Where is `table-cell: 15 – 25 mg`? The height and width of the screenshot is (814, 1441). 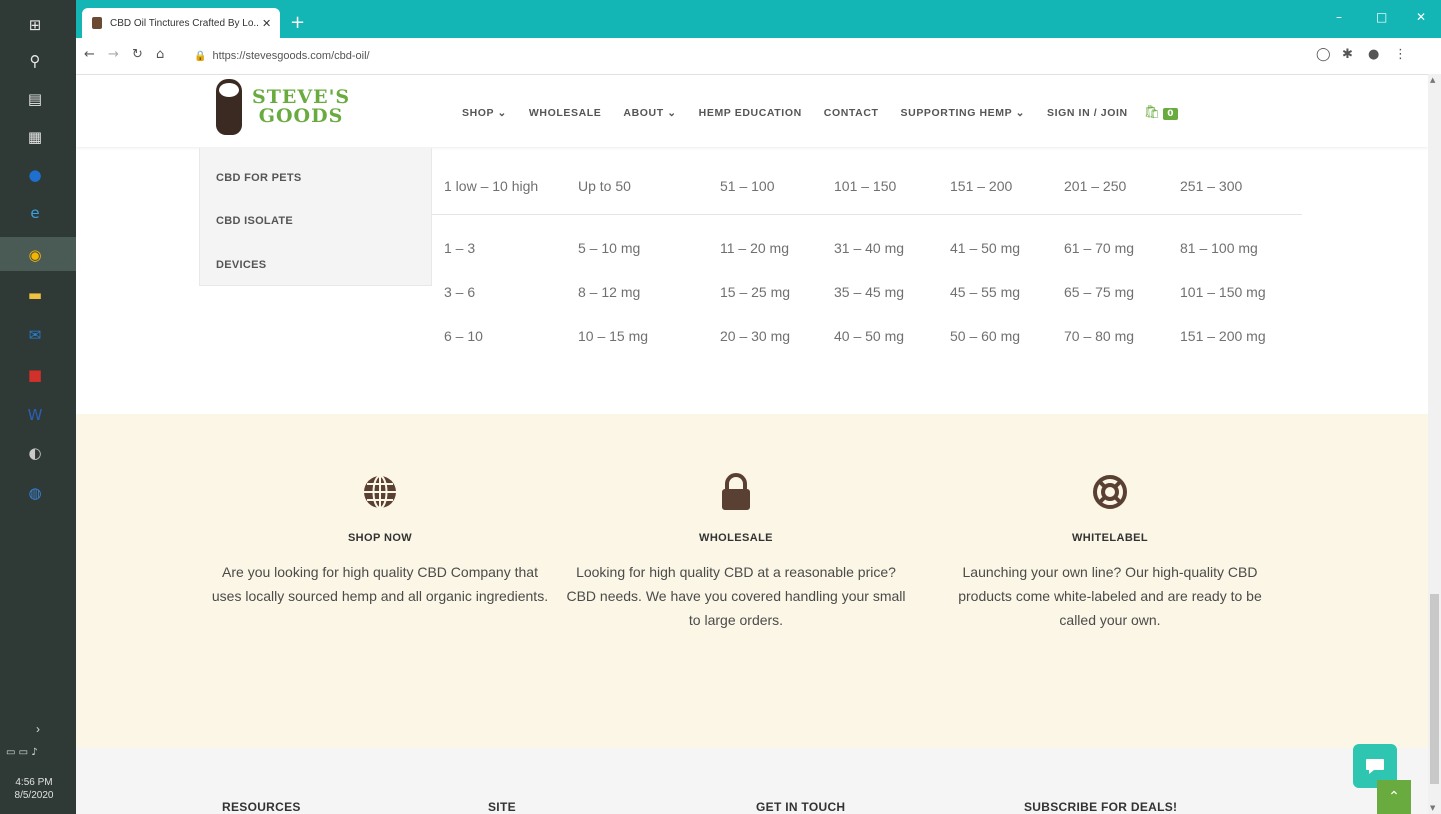
table-cell: 15 – 25 mg is located at coordinates (755, 292).